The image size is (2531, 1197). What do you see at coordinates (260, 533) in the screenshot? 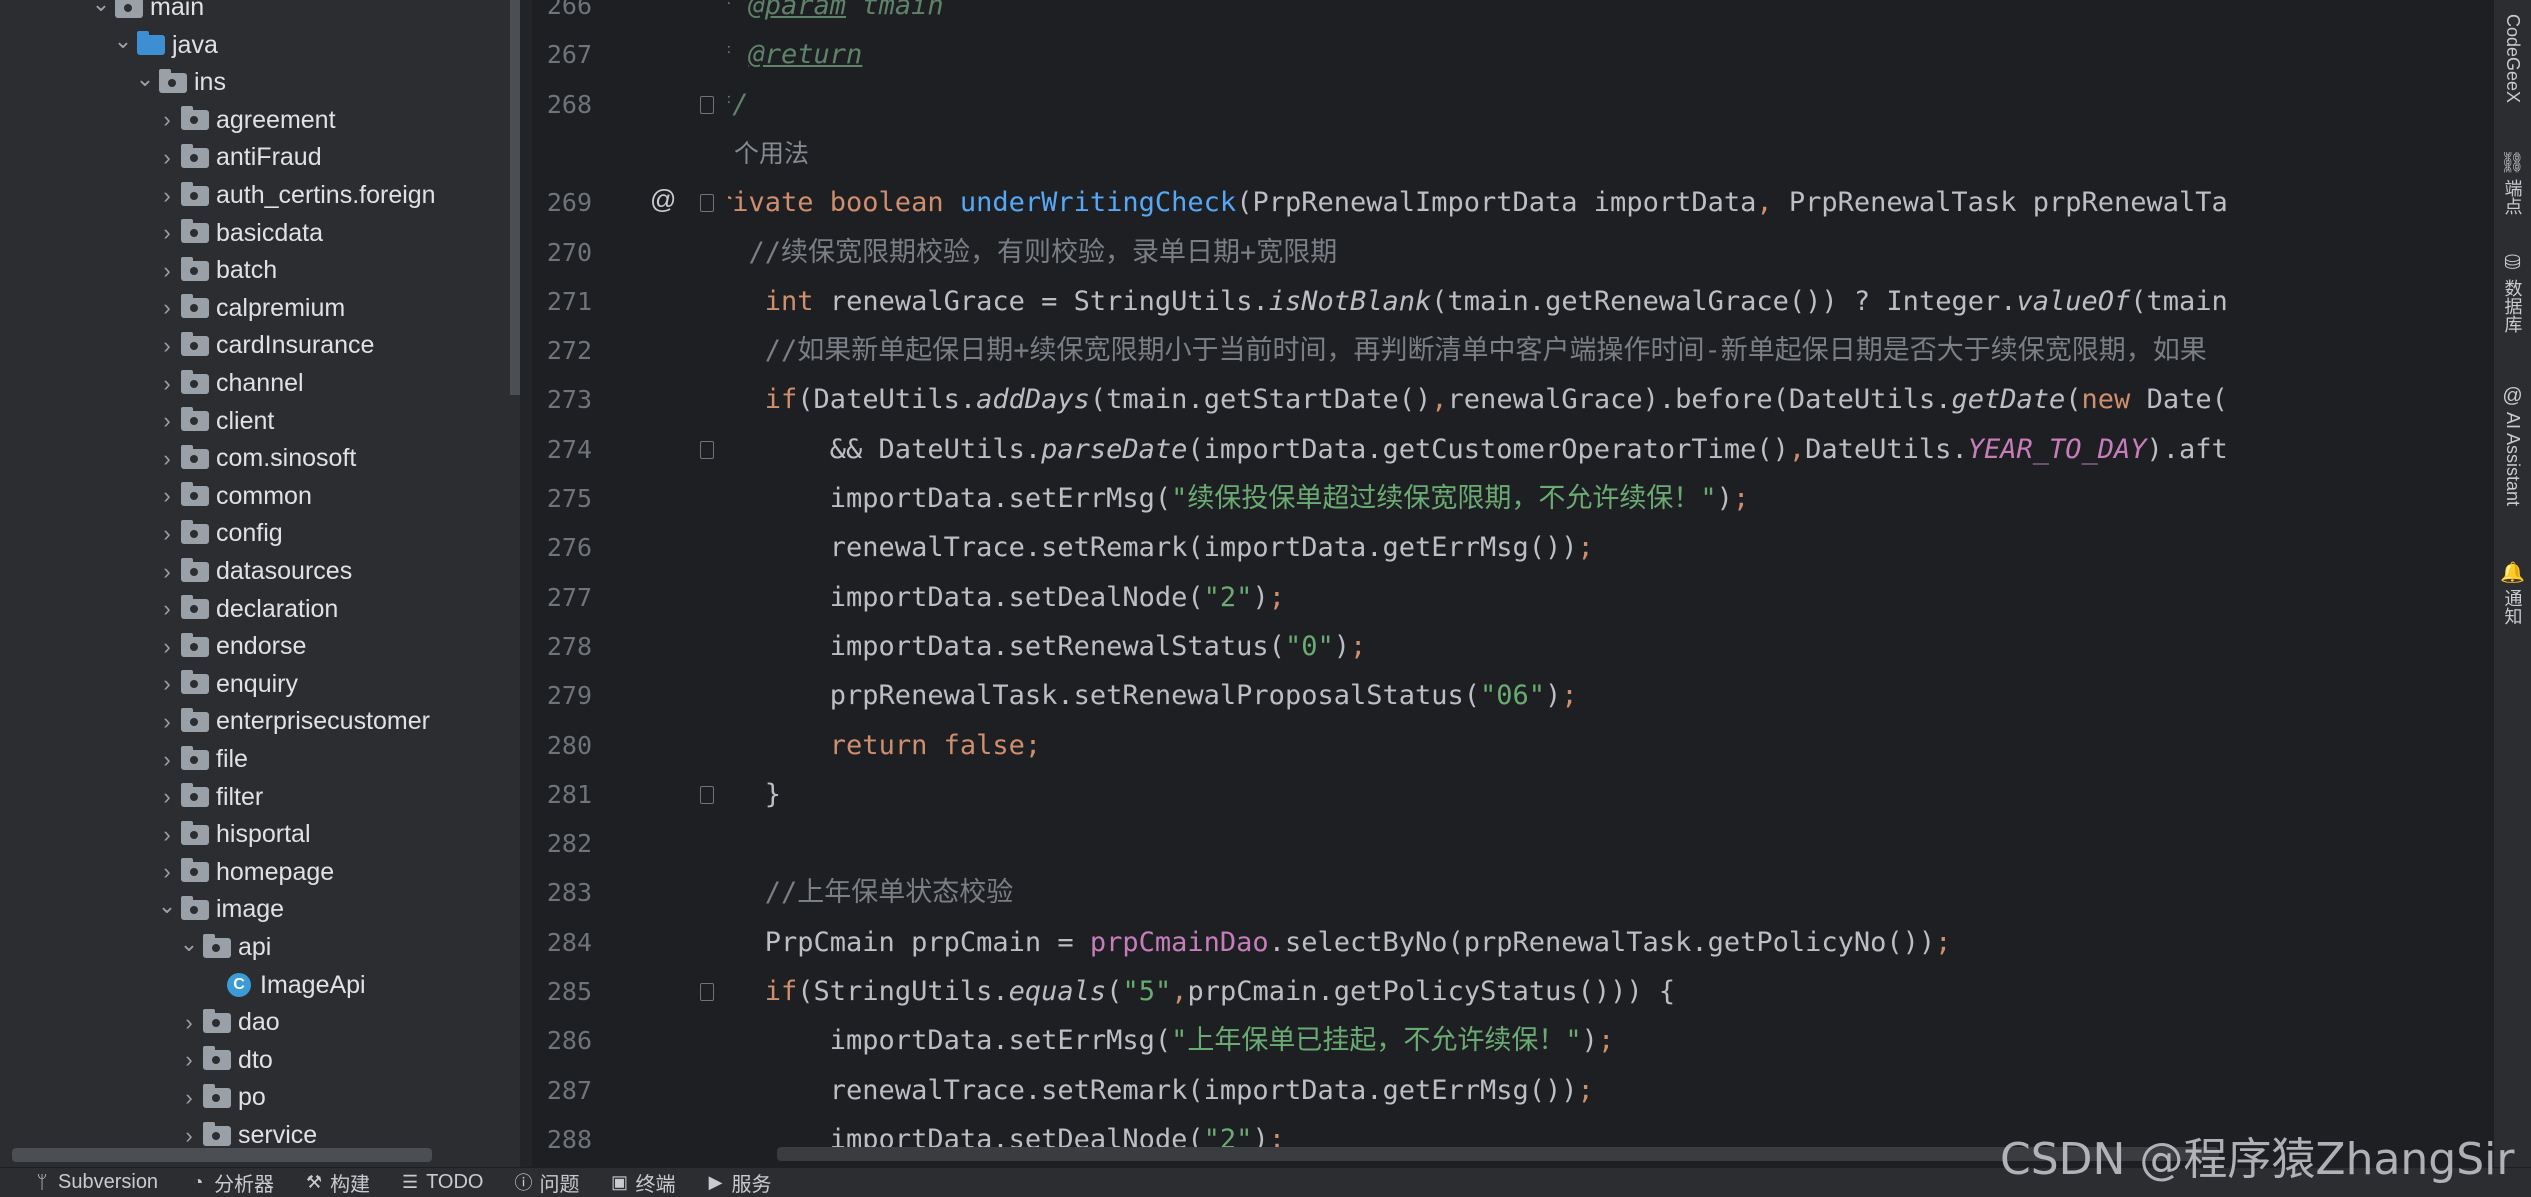
I see `tree-item-config: › config` at bounding box center [260, 533].